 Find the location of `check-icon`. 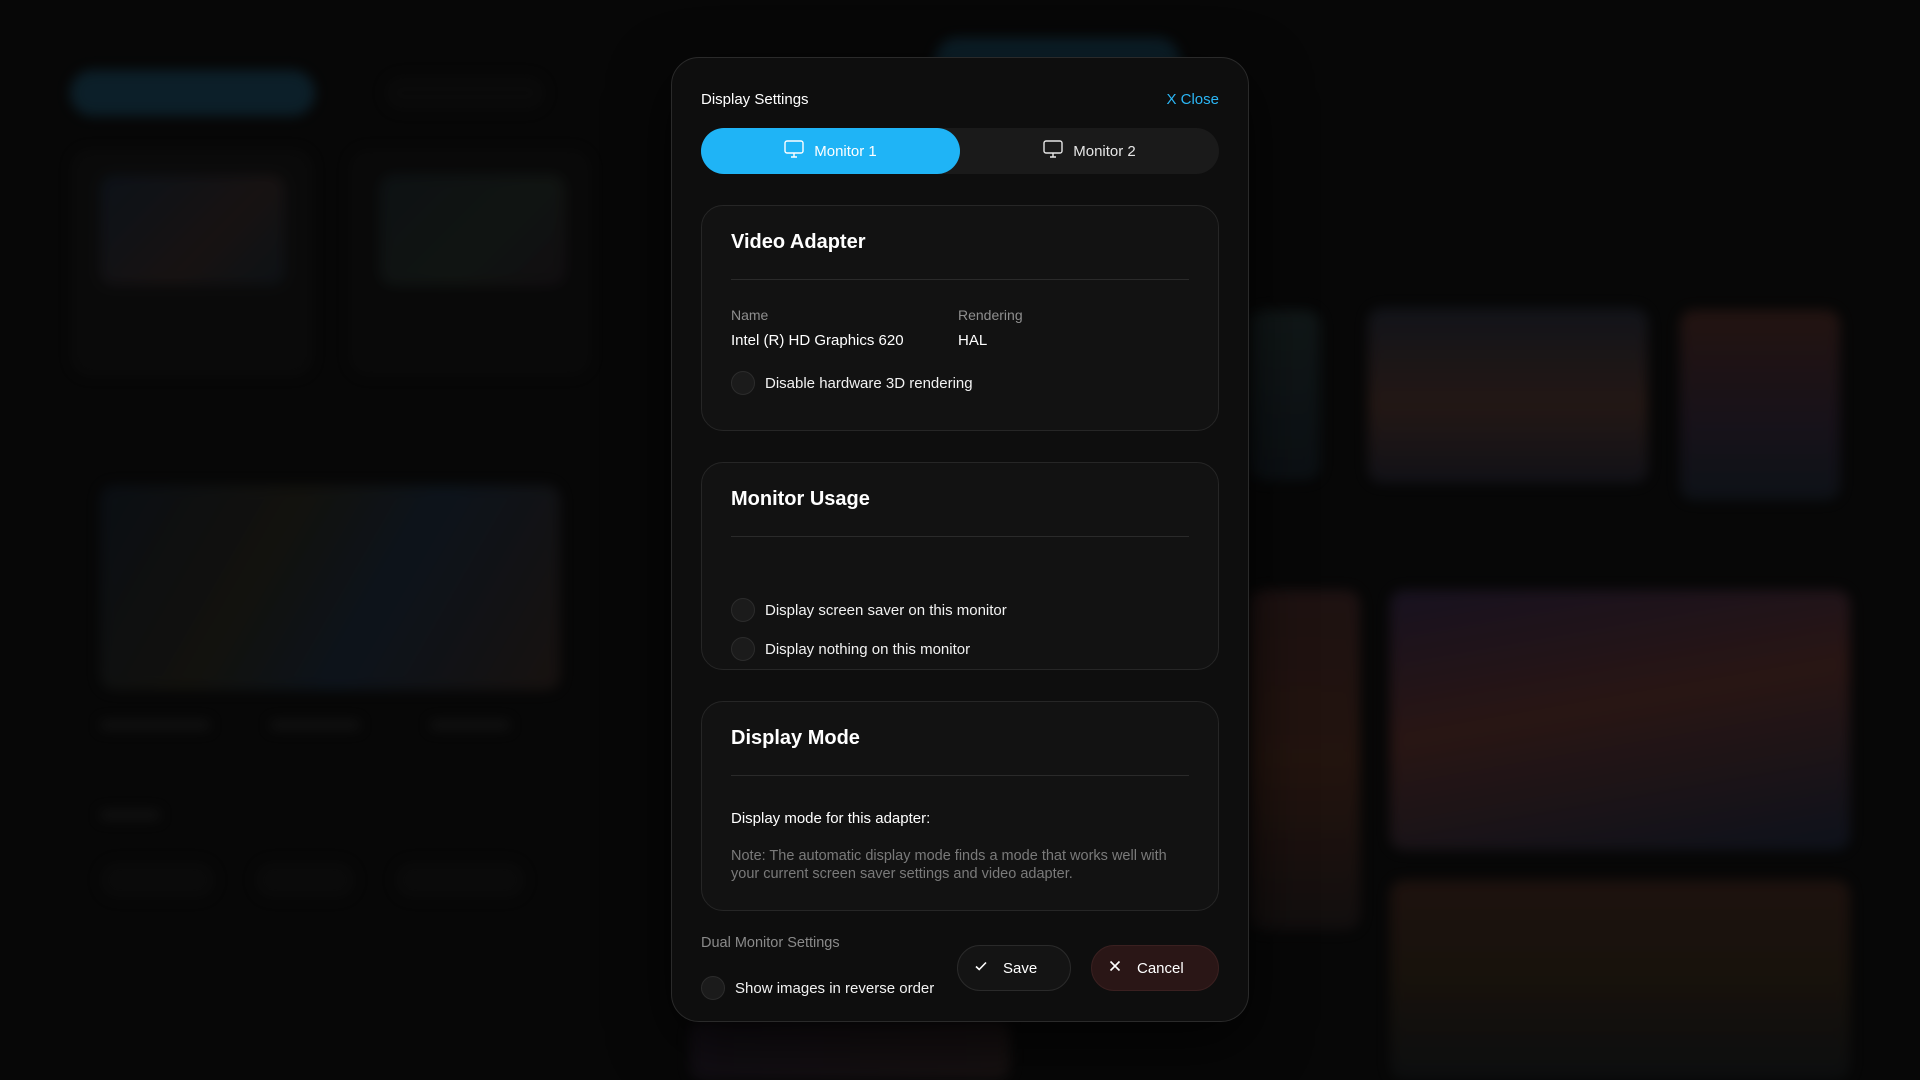

check-icon is located at coordinates (981, 968).